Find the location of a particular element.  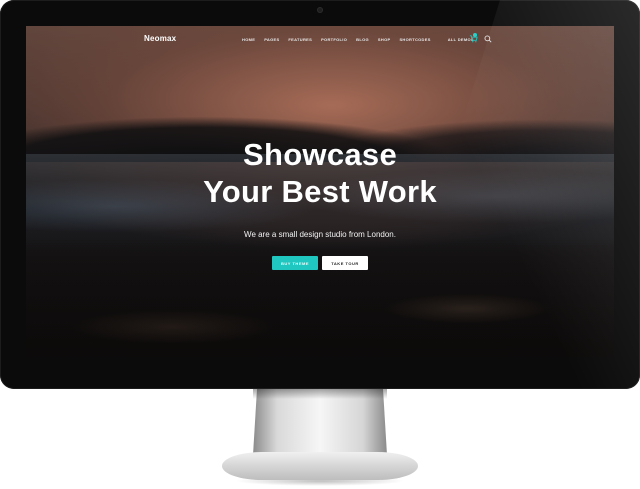

hero-title-line-1: Showcase is located at coordinates (320, 154).